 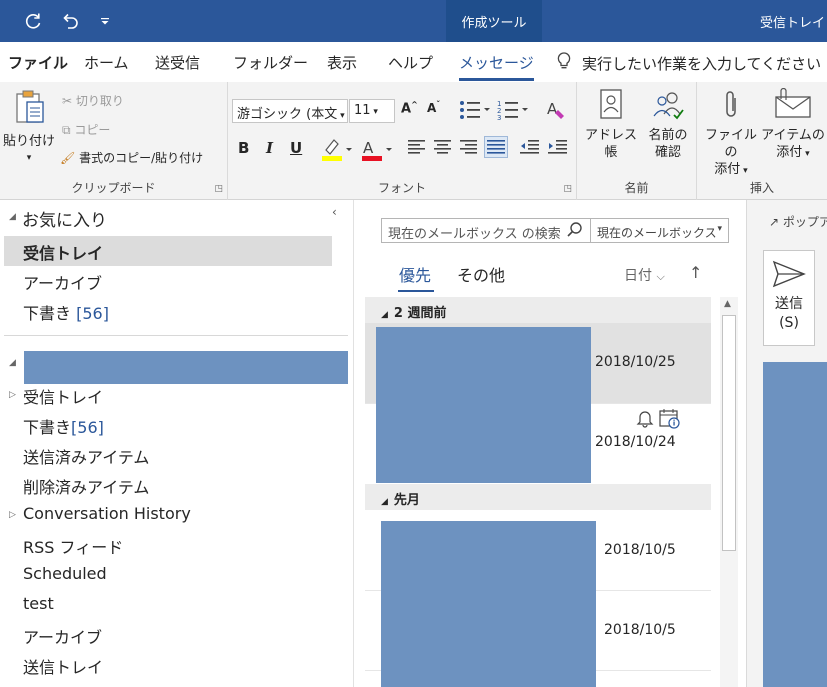 I want to click on tab-focused: 優先, so click(x=415, y=274).